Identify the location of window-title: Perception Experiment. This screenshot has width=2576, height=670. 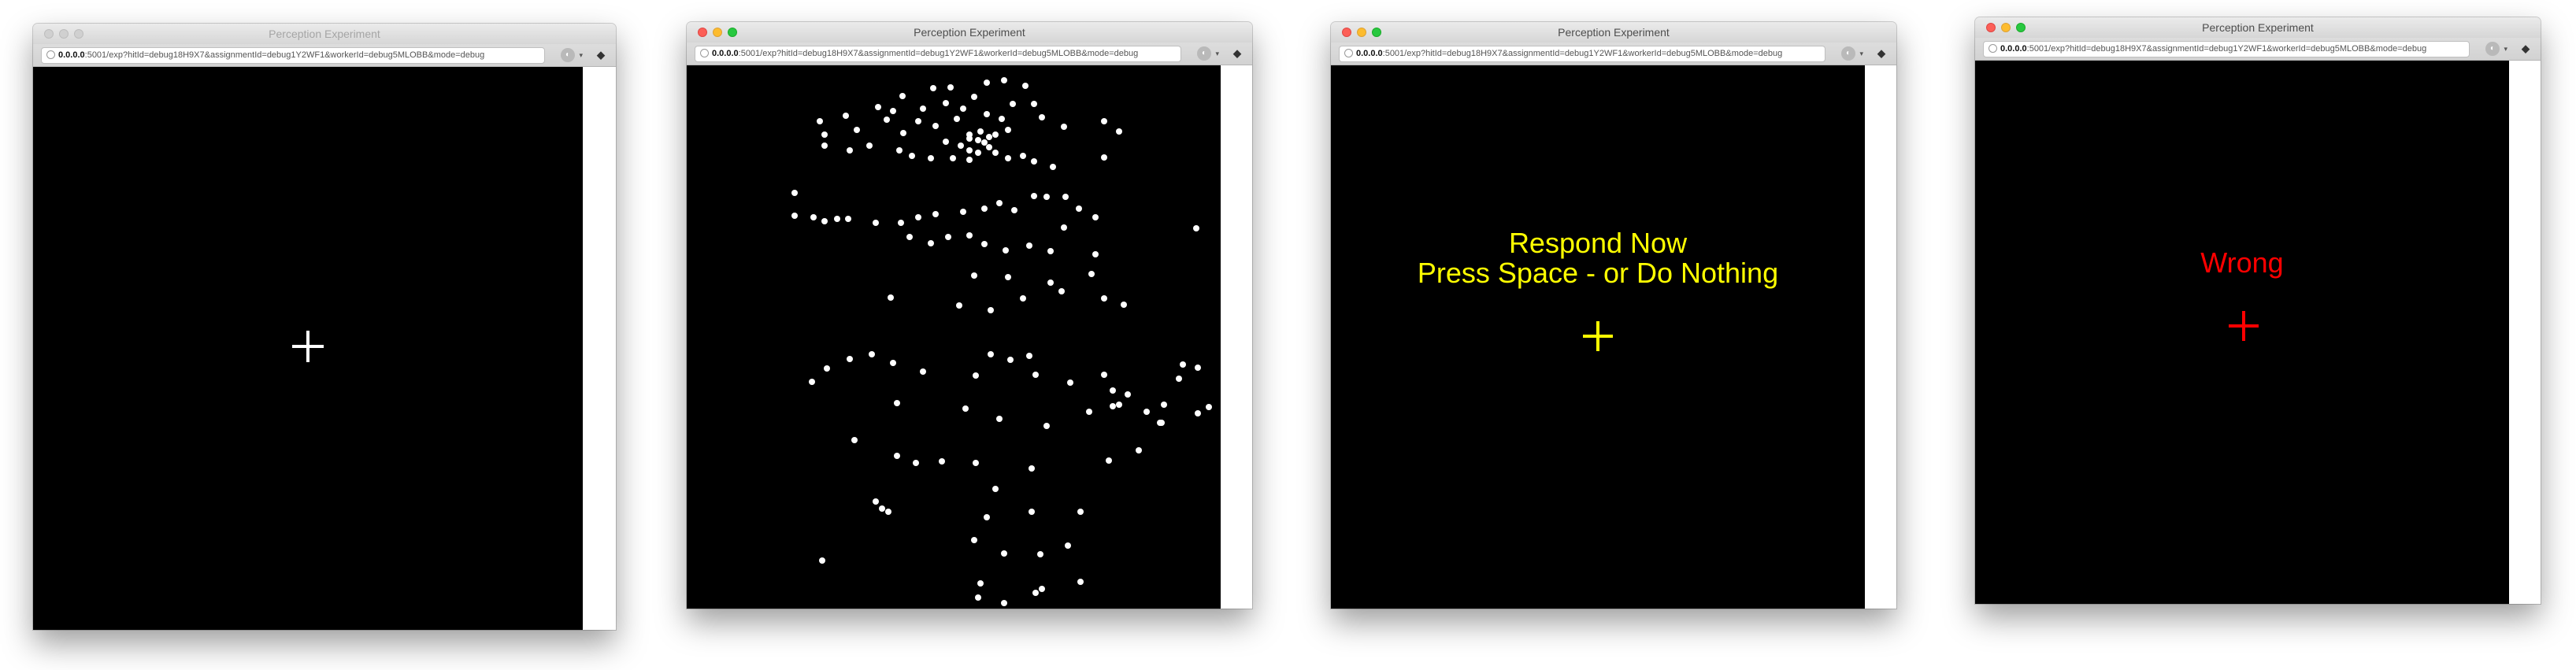
(969, 32).